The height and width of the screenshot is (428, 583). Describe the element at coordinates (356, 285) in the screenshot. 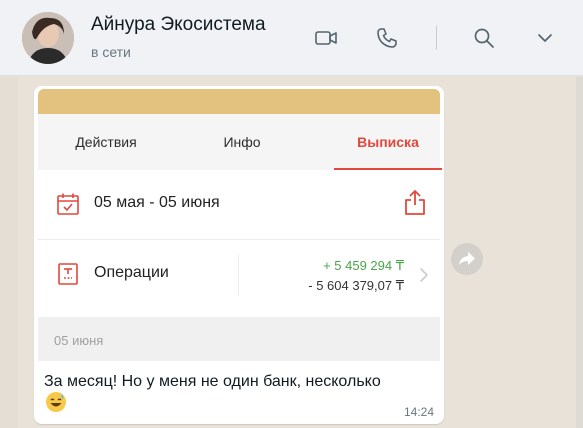

I see `outgoing-amount: - 5 604 379,07 ₸` at that location.